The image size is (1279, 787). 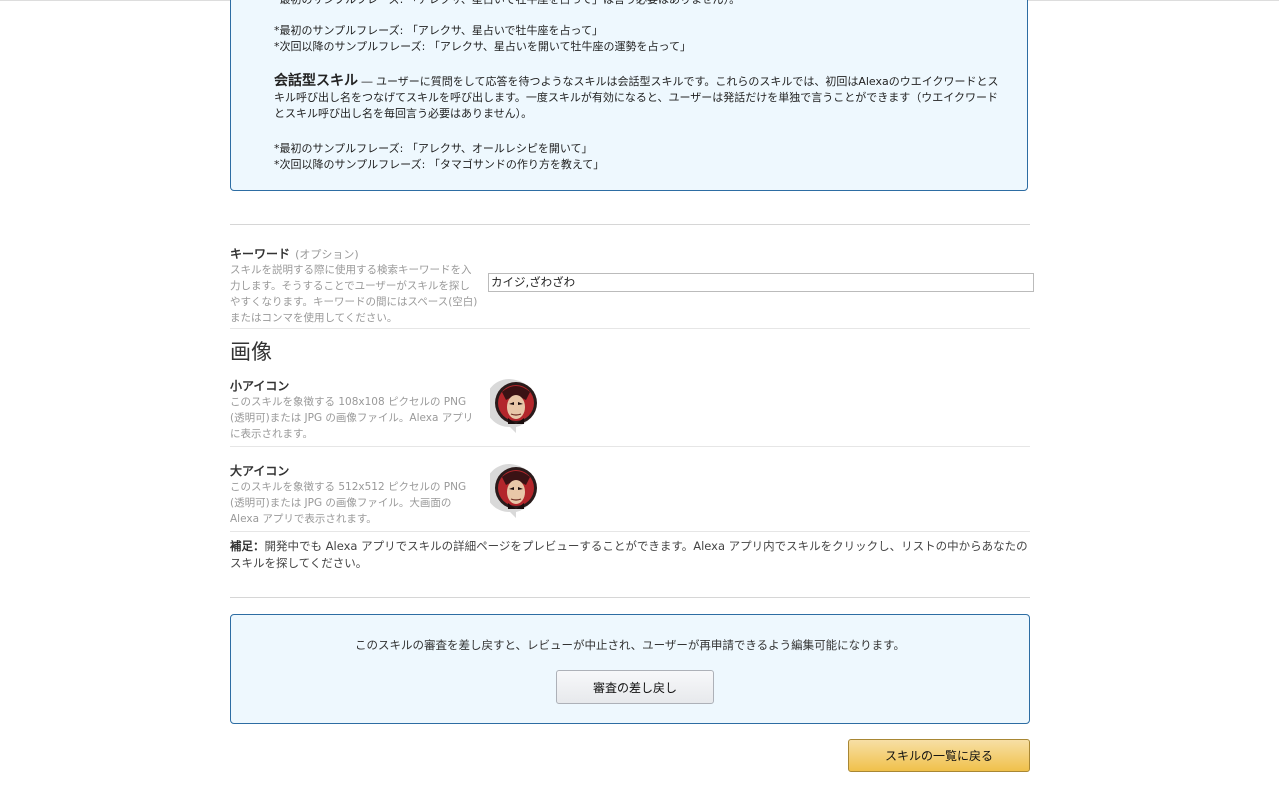 What do you see at coordinates (516, 491) in the screenshot?
I see `large-icon-preview` at bounding box center [516, 491].